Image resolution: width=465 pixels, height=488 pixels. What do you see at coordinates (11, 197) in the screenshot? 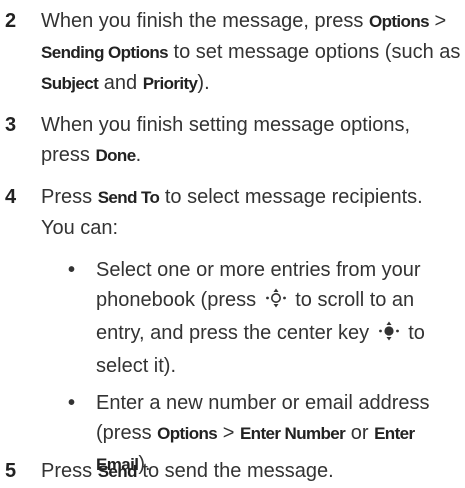
I see `step-number: 4` at bounding box center [11, 197].